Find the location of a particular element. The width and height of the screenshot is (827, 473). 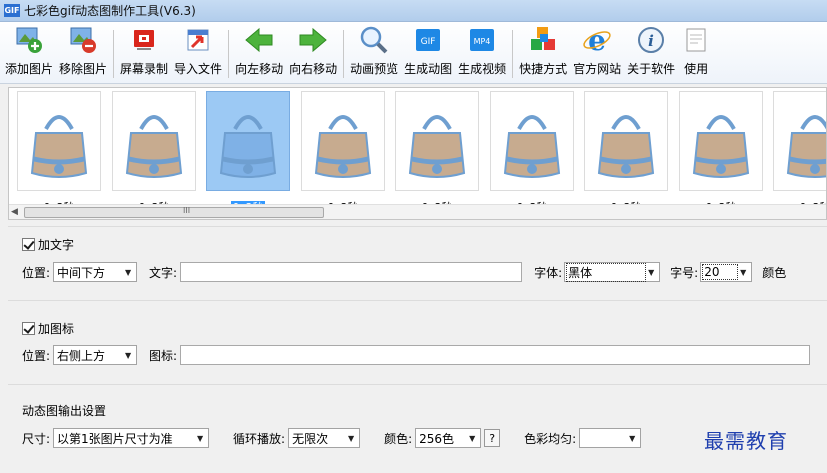

font-label: 字体: is located at coordinates (548, 272).